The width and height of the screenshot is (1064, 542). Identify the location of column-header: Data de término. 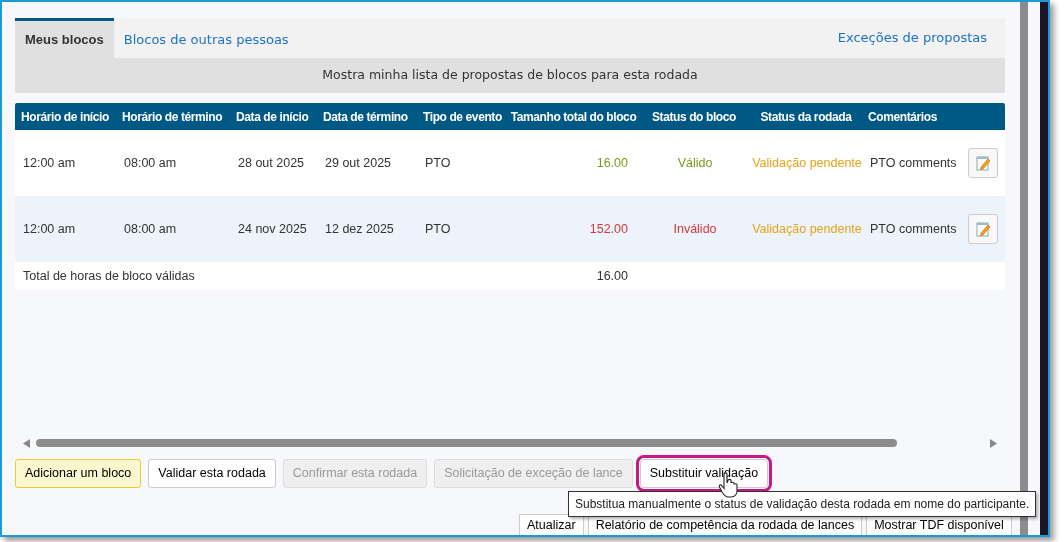
(365, 116).